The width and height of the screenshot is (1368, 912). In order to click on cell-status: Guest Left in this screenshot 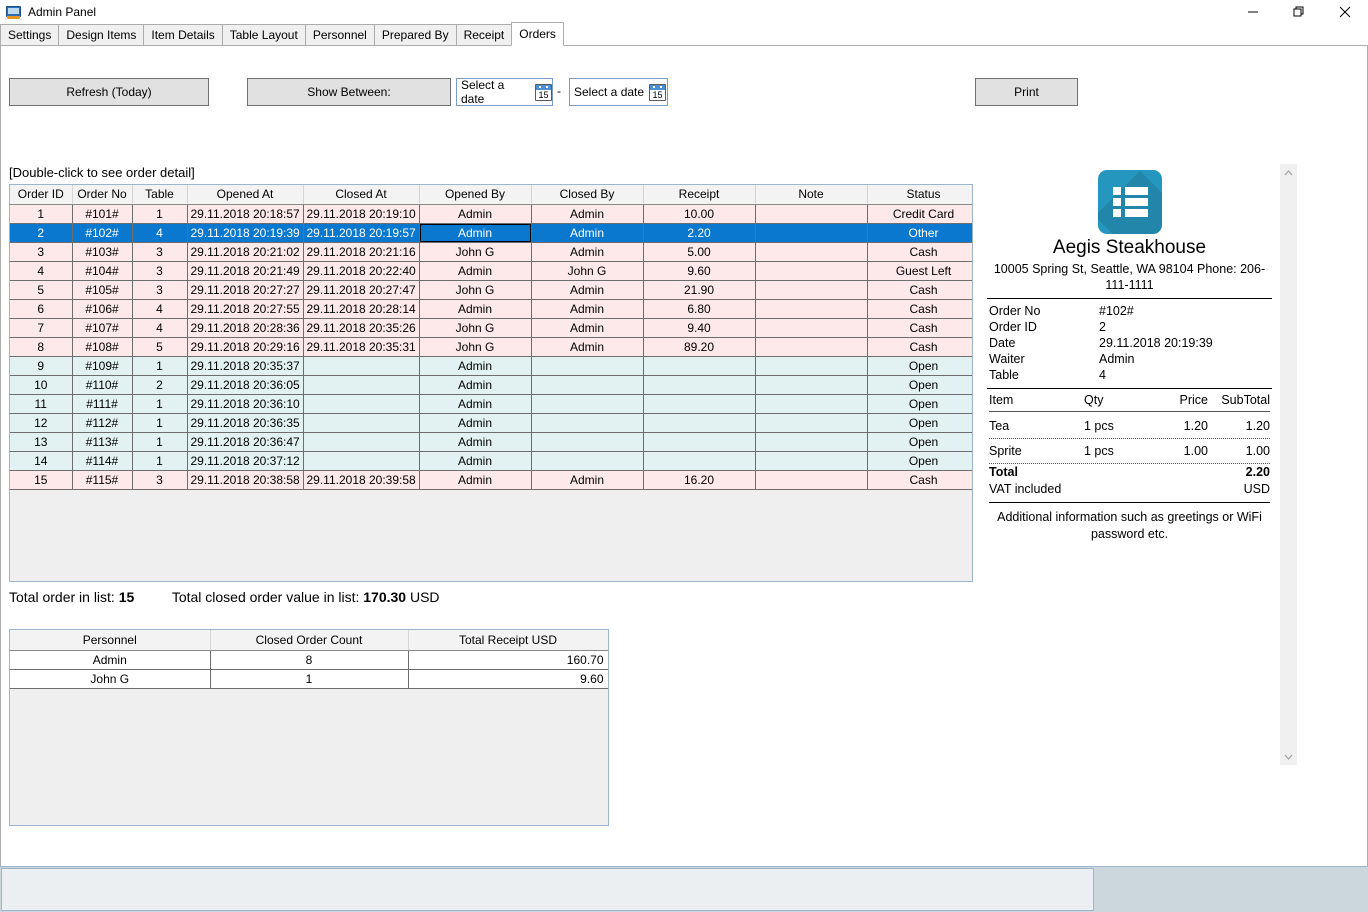, I will do `click(919, 271)`.